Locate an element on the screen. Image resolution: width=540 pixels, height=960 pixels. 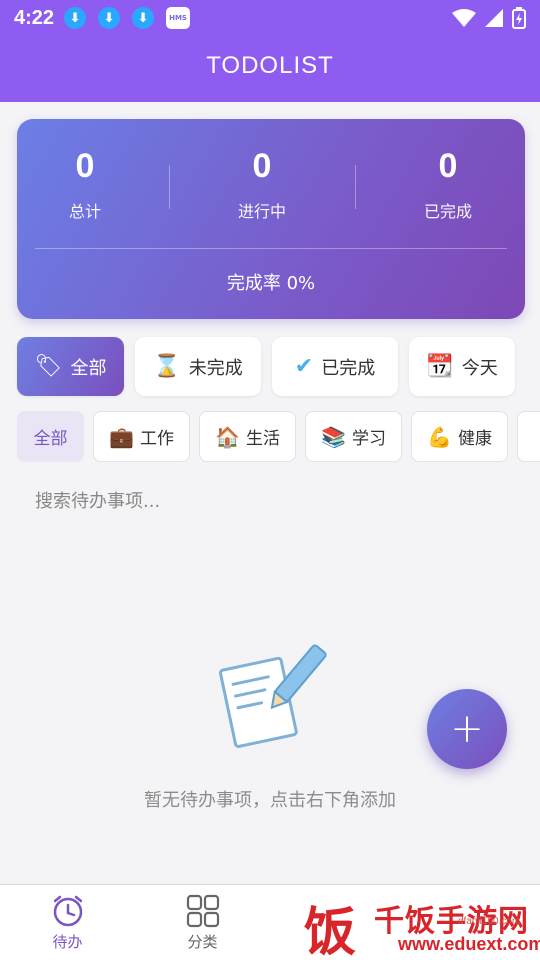
category-chip-health: 💪 健康 is located at coordinates (459, 436).